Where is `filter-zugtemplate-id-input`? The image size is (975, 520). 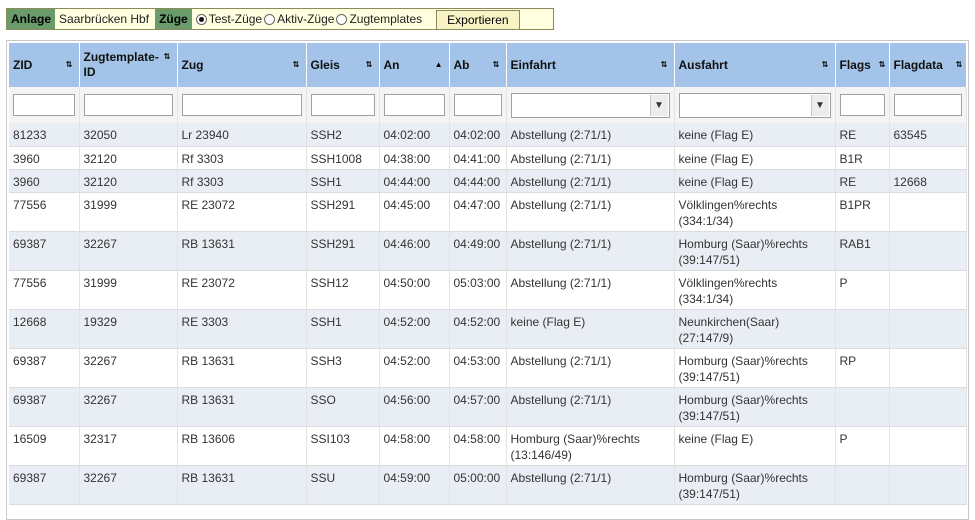
filter-zugtemplate-id-input is located at coordinates (128, 105).